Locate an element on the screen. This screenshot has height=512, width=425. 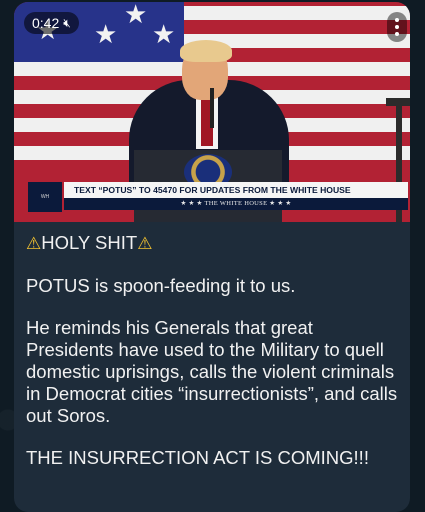
flag-stripe is located at coordinates (297, 13).